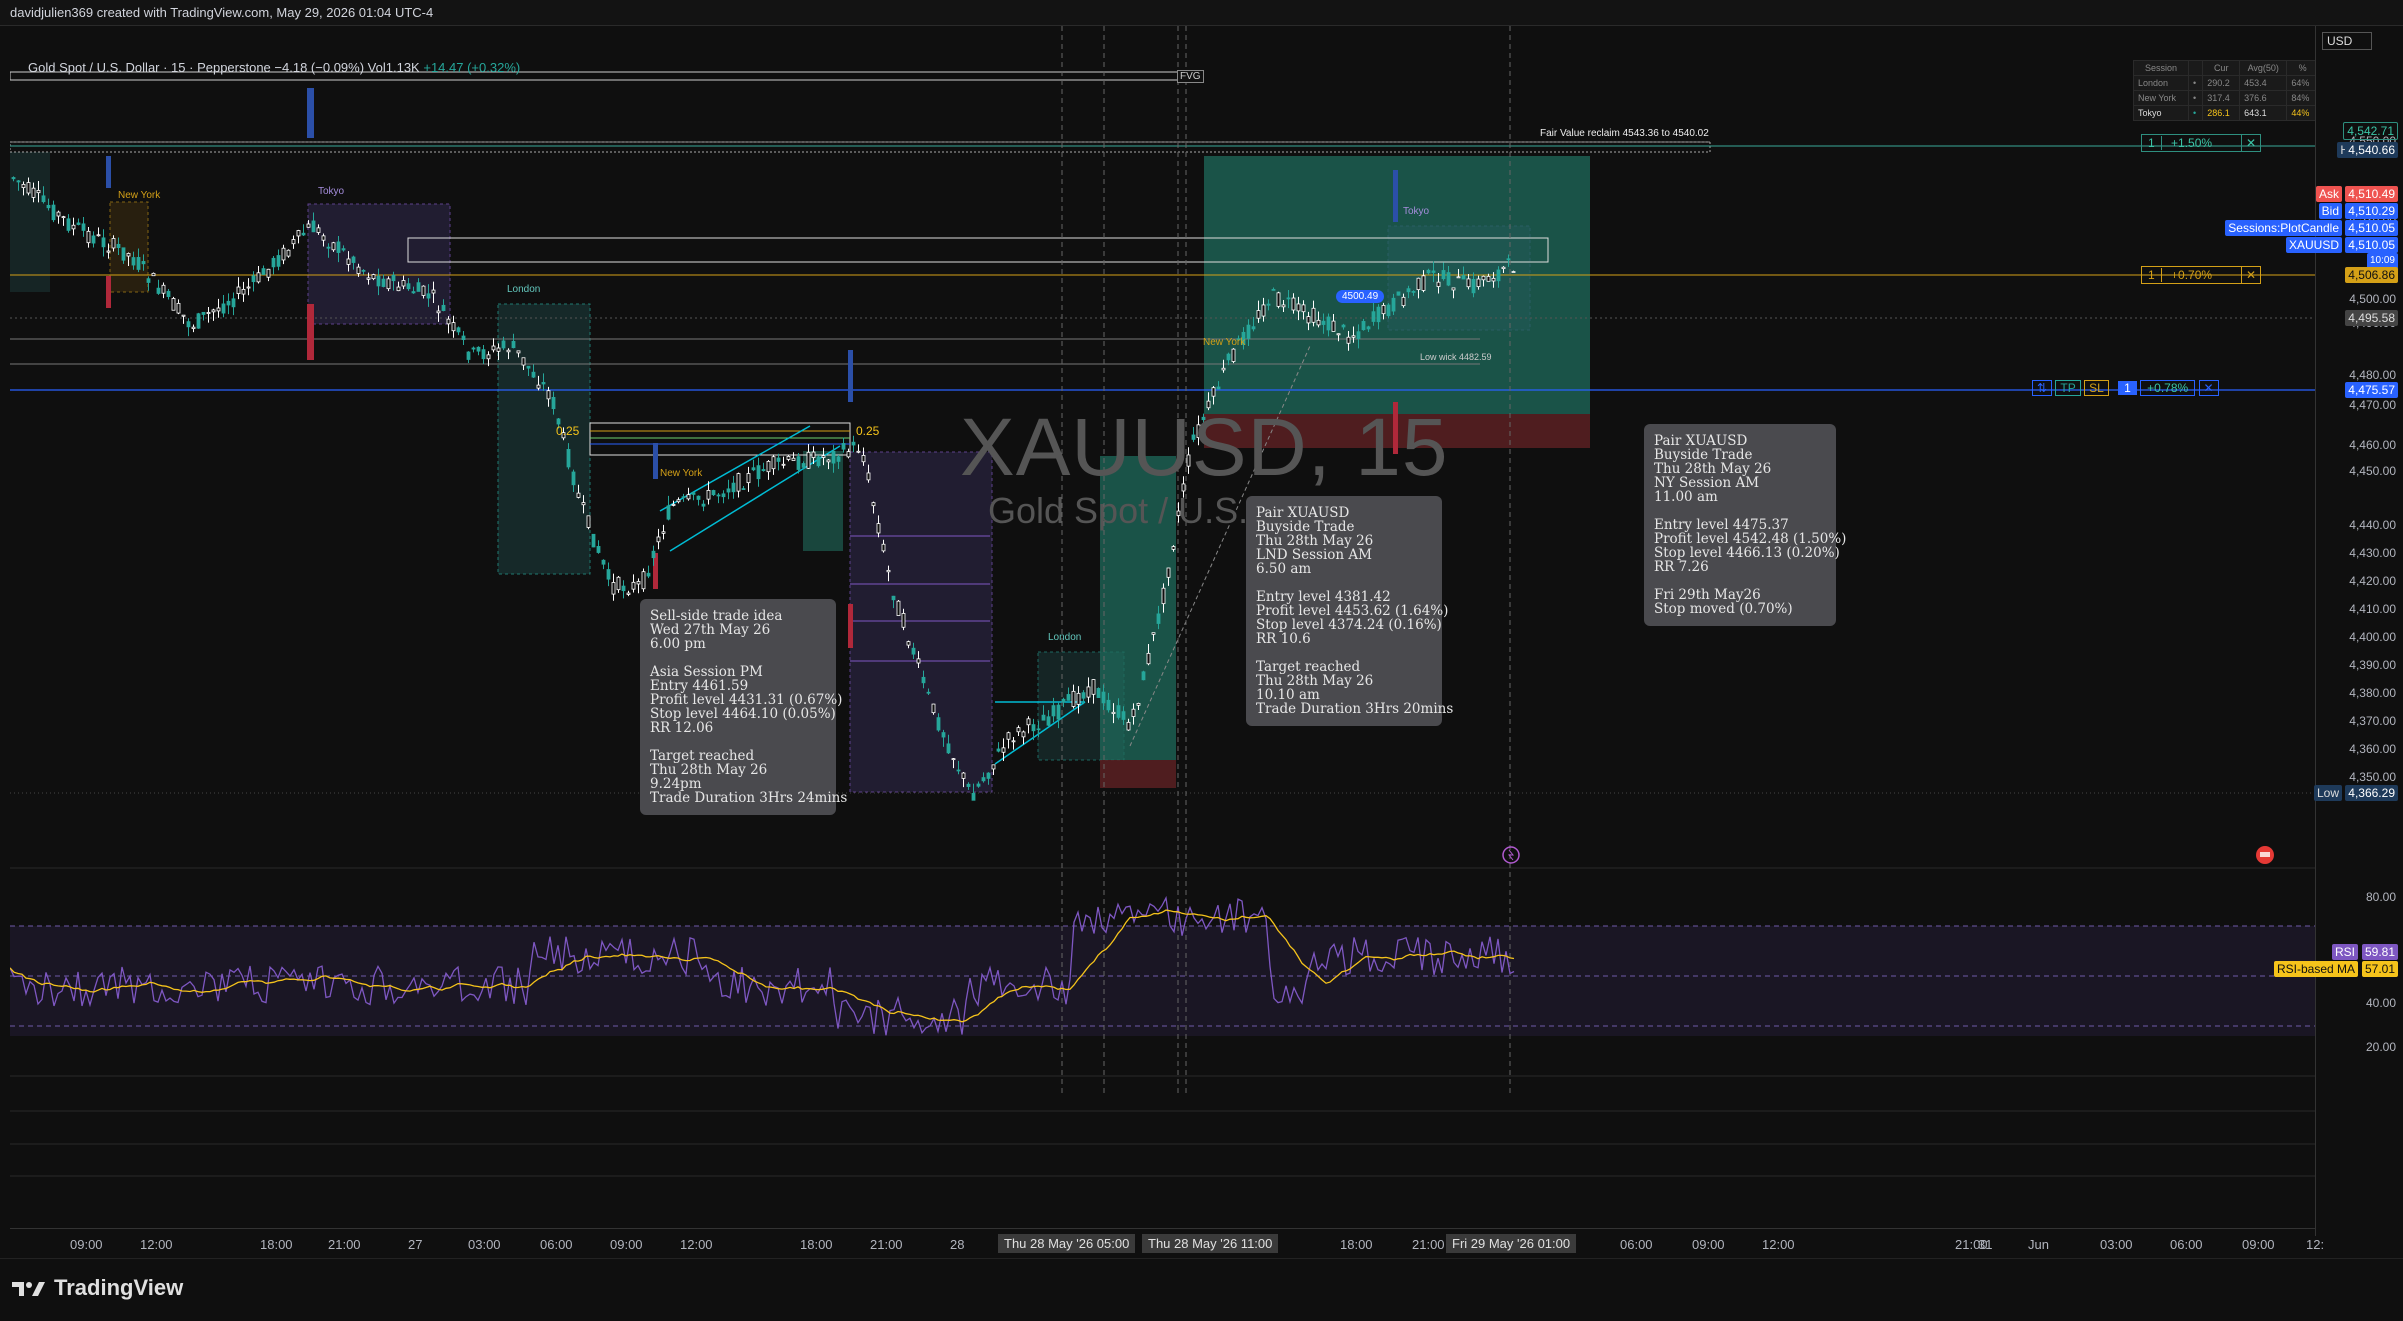  Describe the element at coordinates (1162, 981) in the screenshot. I see `rsi-band` at that location.